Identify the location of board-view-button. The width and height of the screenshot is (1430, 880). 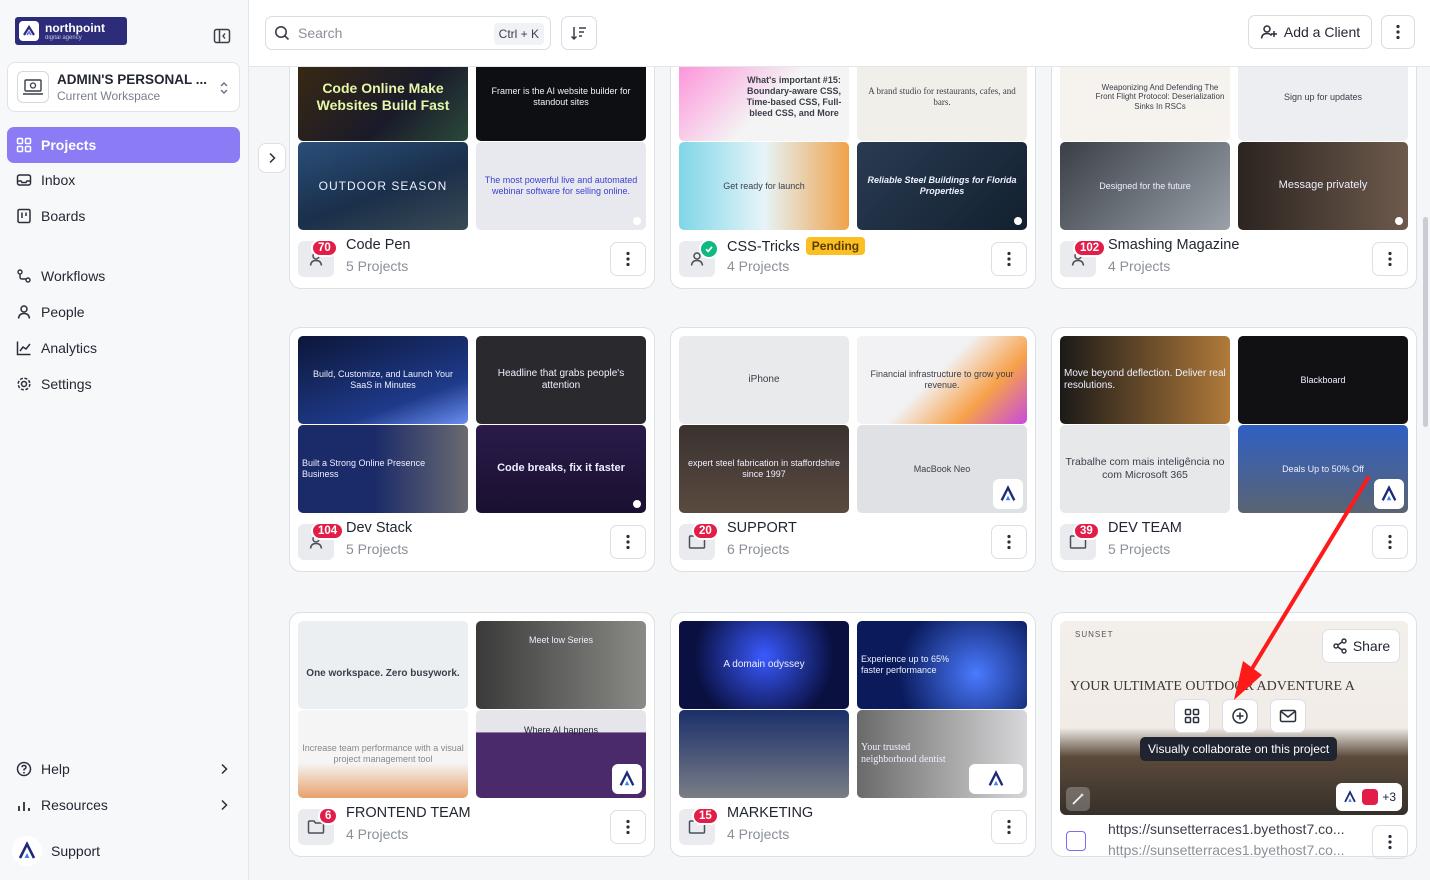
(1192, 716).